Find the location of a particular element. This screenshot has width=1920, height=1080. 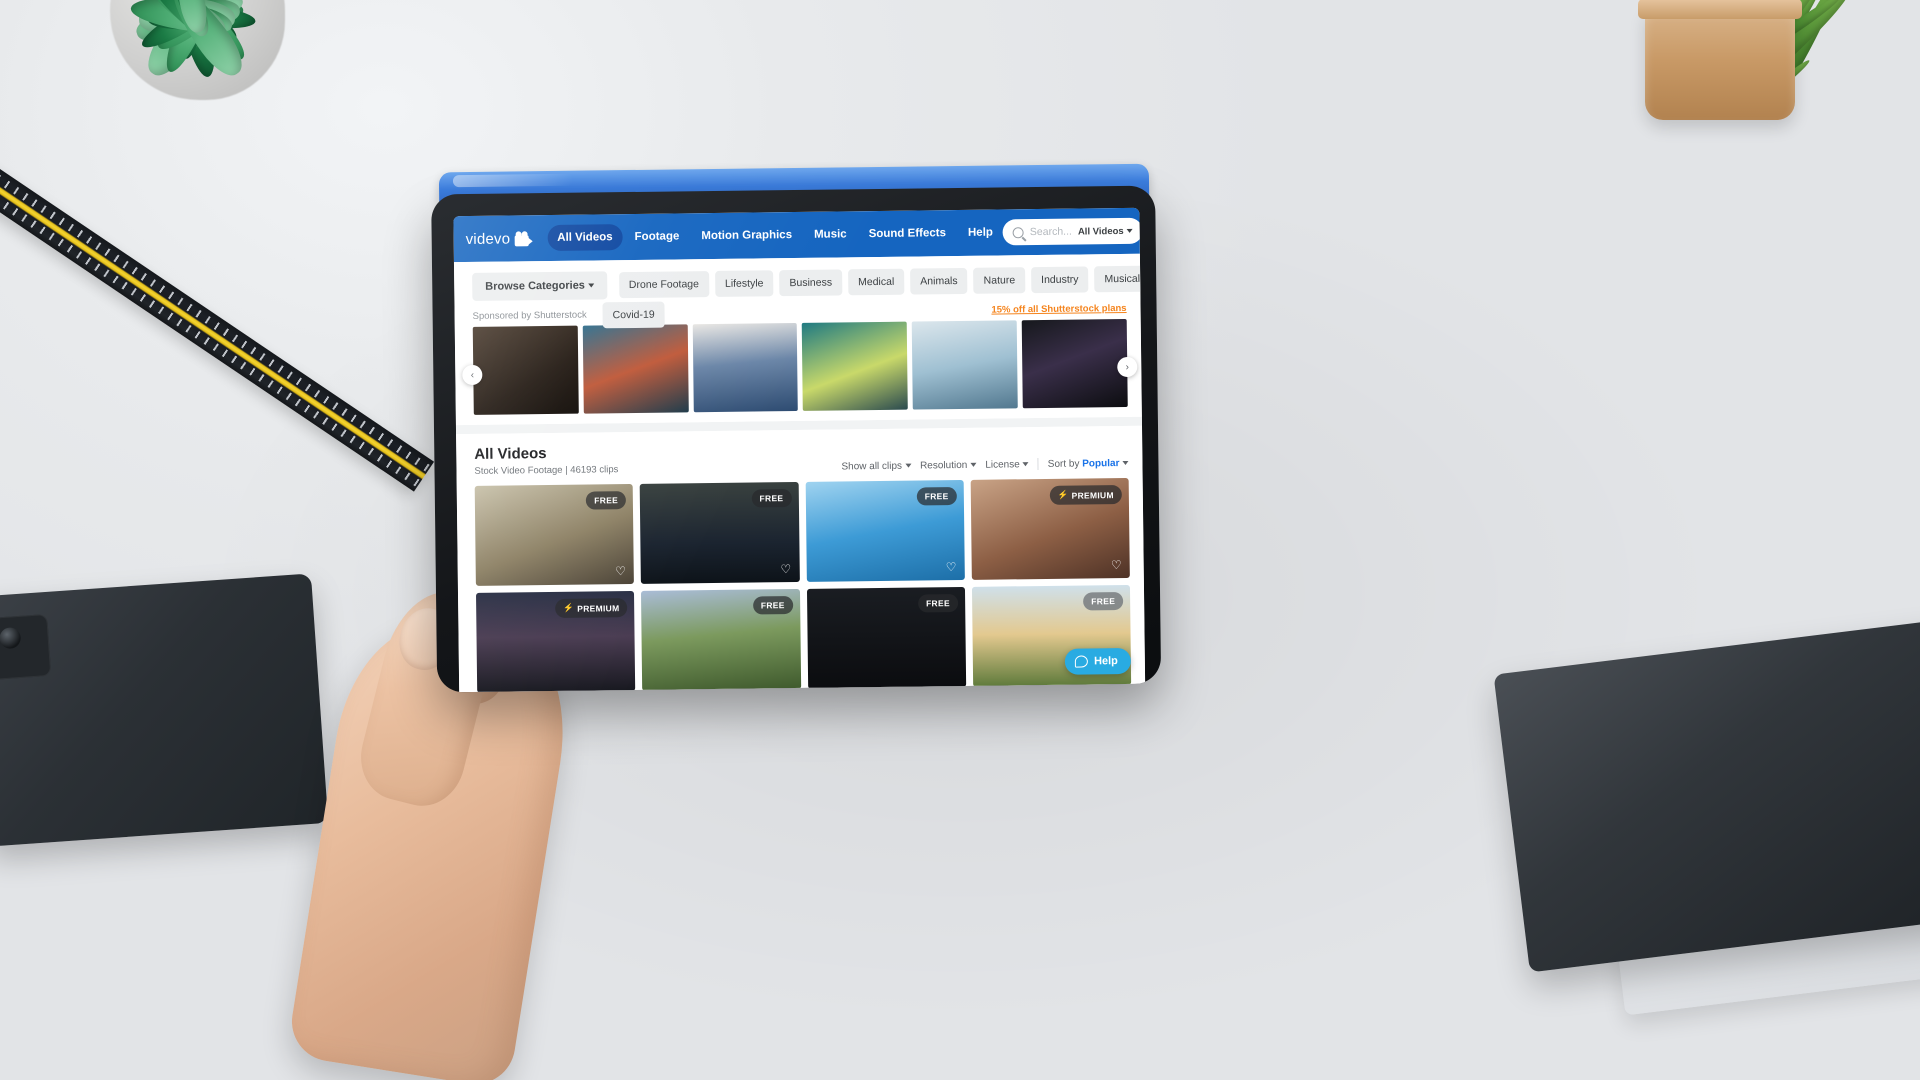

filter-label: Resolution is located at coordinates (943, 465).